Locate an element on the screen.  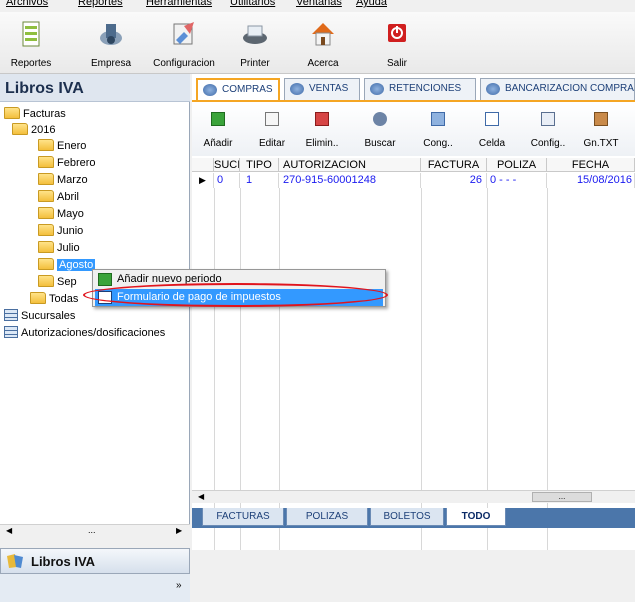
add-icon is located at coordinates (218, 119).